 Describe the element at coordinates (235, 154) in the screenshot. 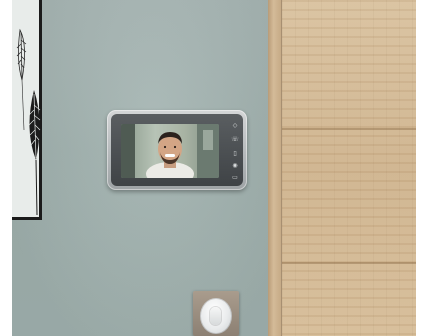

I see `door-open-icon: ▯` at that location.